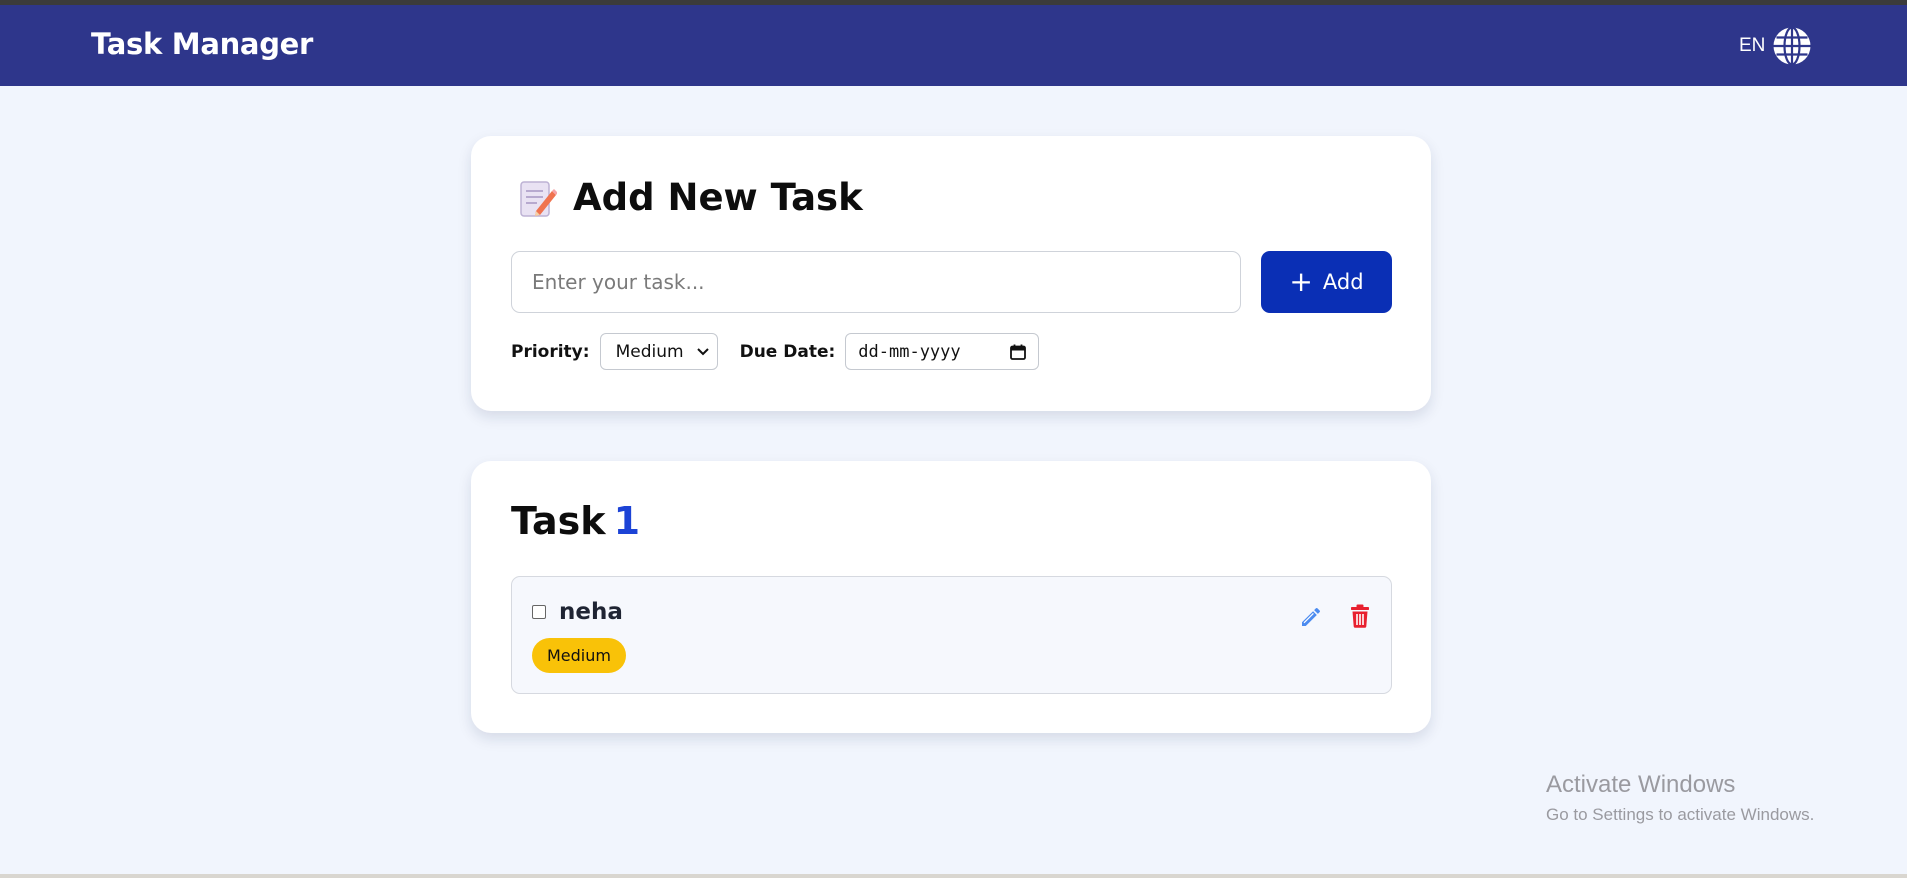 This screenshot has height=878, width=1907. I want to click on priority-select-value: Medium, so click(649, 351).